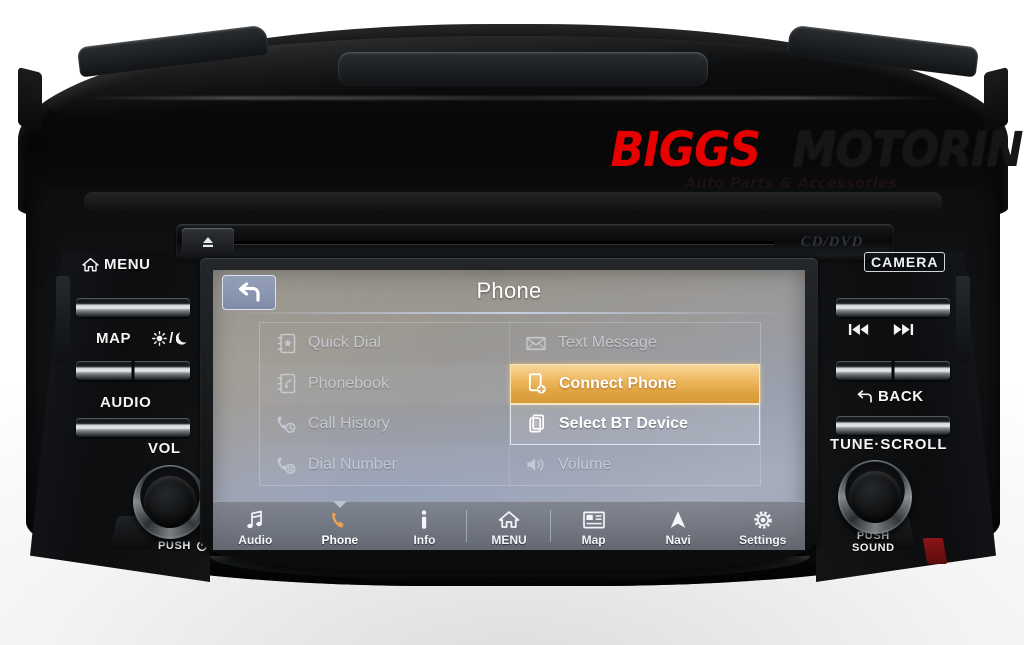  What do you see at coordinates (593, 539) in the screenshot?
I see `tab-label: Map` at bounding box center [593, 539].